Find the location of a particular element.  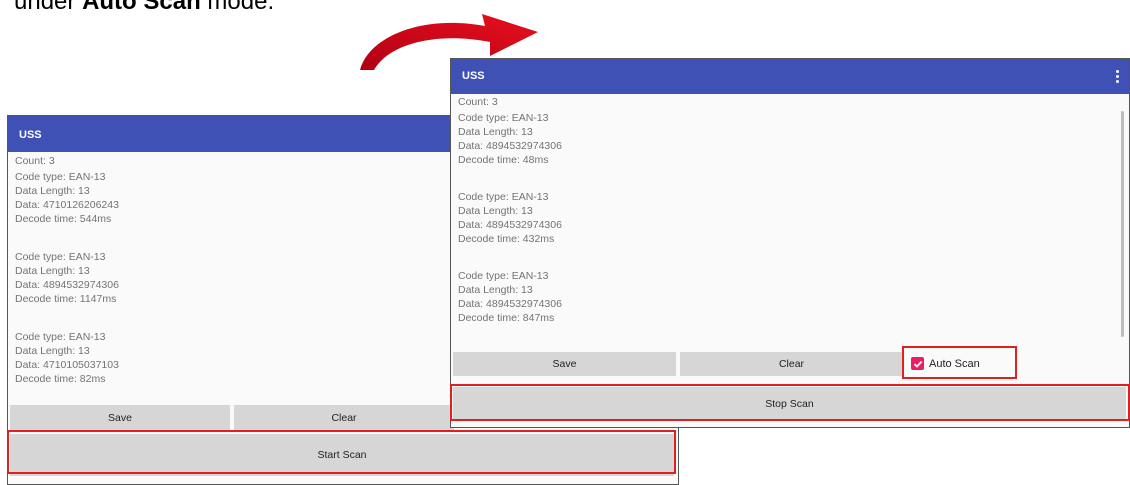

right-app-bar: USS is located at coordinates (790, 76).